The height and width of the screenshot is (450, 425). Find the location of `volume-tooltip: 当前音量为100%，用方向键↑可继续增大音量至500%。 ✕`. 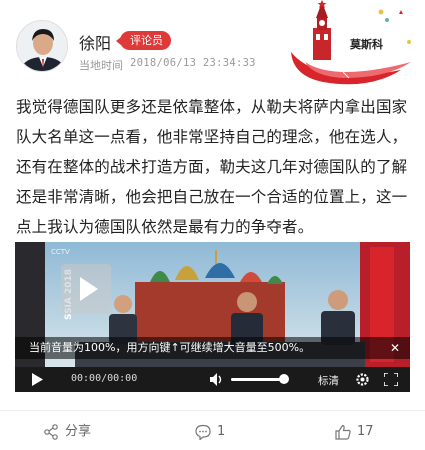

volume-tooltip: 当前音量为100%，用方向键↑可继续增大音量至500%。 ✕ is located at coordinates (212, 348).